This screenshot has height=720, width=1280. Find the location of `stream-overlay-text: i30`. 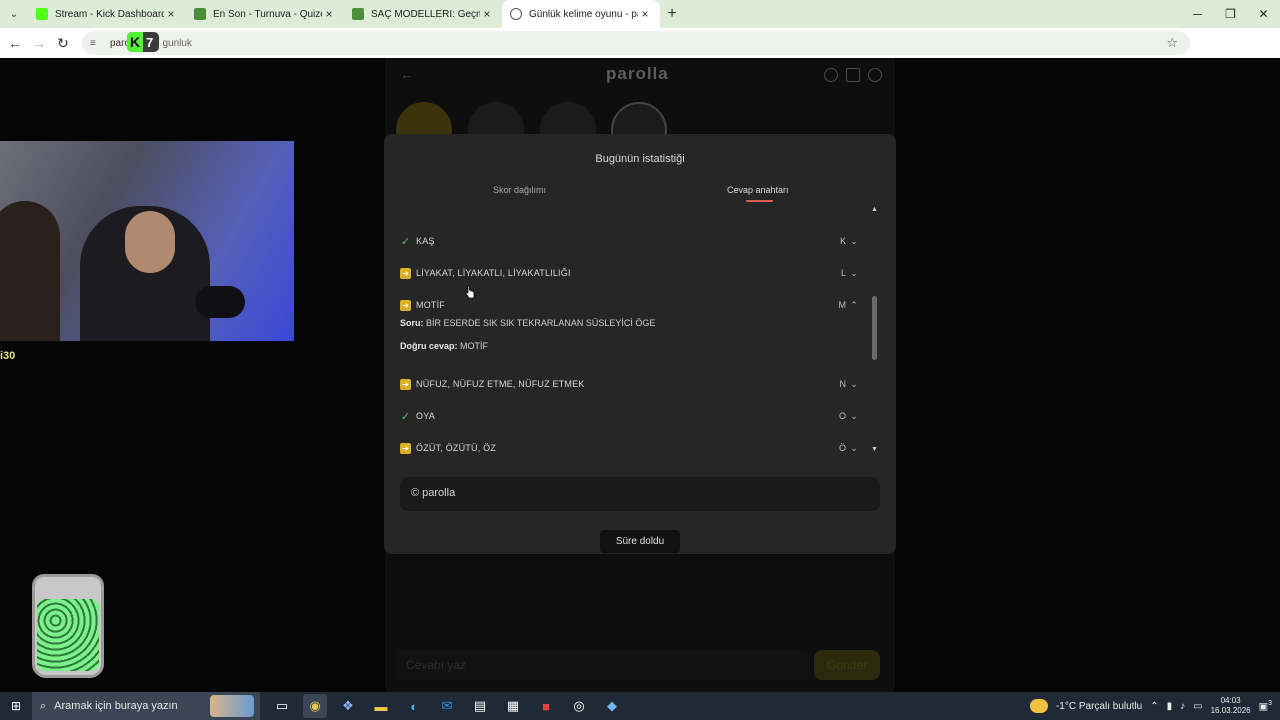

stream-overlay-text: i30 is located at coordinates (8, 356).